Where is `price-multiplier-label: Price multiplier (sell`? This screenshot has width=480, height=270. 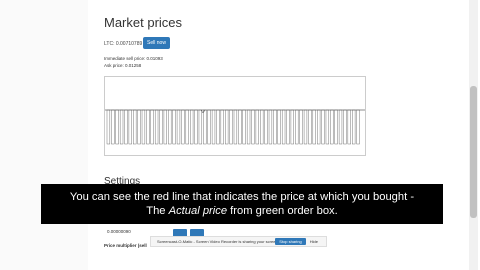 price-multiplier-label: Price multiplier (sell is located at coordinates (125, 245).